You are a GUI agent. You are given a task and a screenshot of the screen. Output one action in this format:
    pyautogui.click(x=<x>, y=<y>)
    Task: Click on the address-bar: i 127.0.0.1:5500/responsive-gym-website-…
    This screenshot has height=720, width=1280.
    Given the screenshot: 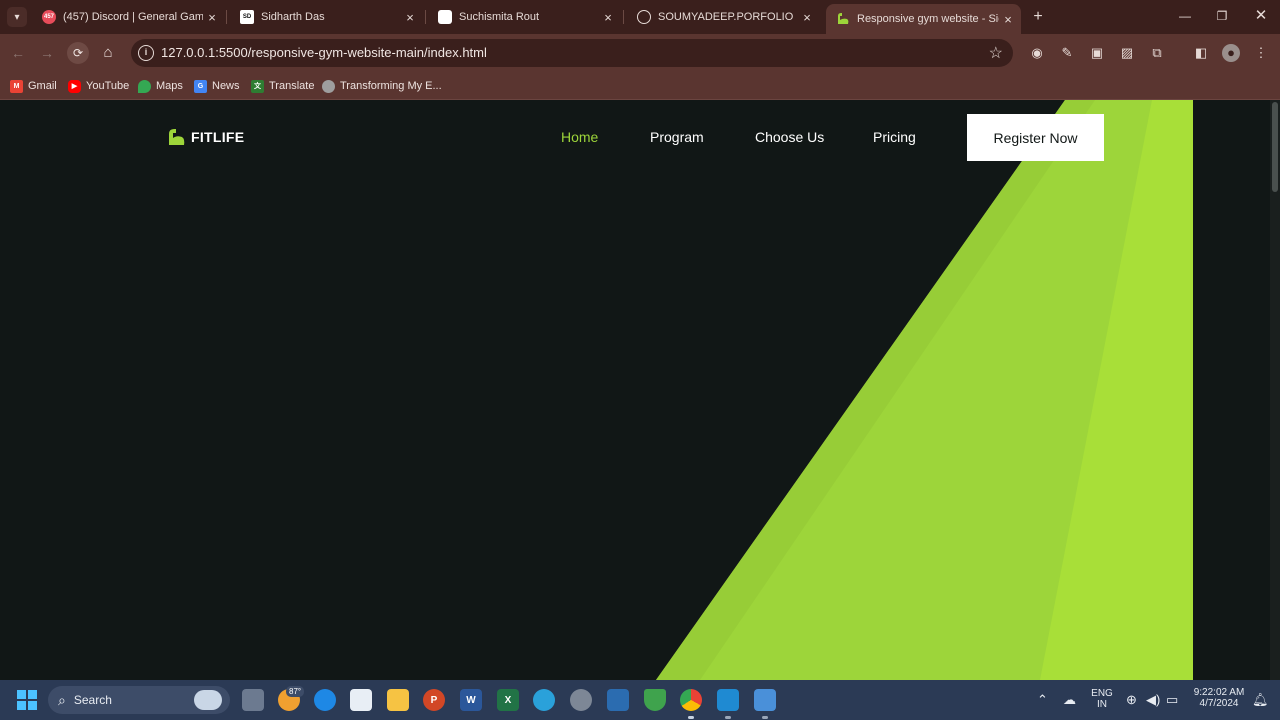 What is the action you would take?
    pyautogui.click(x=572, y=53)
    